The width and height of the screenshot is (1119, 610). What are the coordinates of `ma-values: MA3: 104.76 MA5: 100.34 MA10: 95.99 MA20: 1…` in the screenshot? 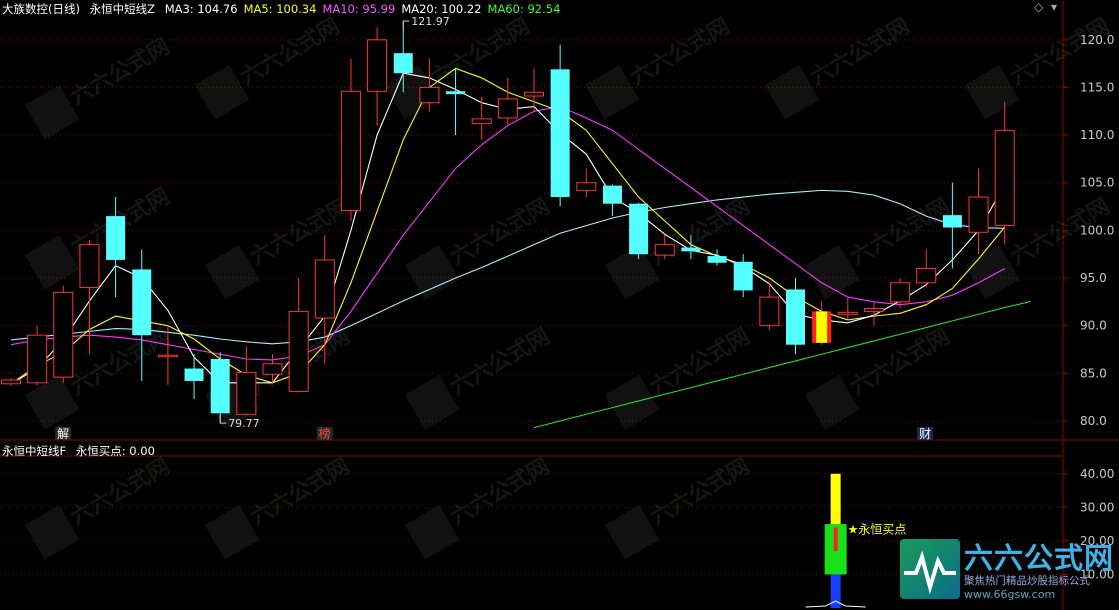 It's located at (360, 9).